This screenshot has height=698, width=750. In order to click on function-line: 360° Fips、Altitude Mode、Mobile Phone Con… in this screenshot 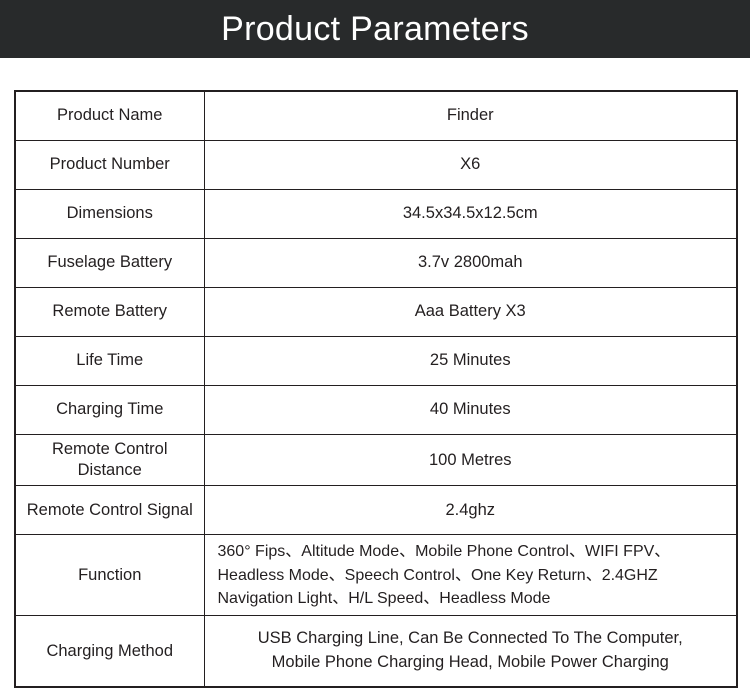, I will do `click(444, 552)`.